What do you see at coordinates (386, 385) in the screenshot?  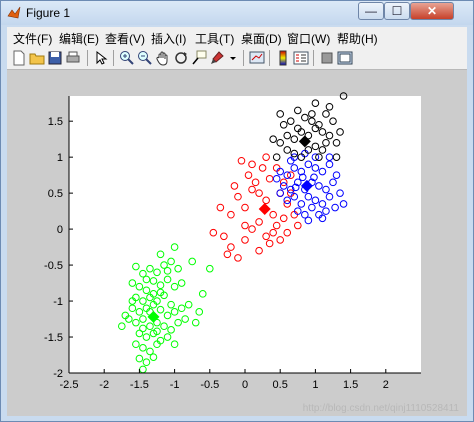 I see `x-tick-label: 2` at bounding box center [386, 385].